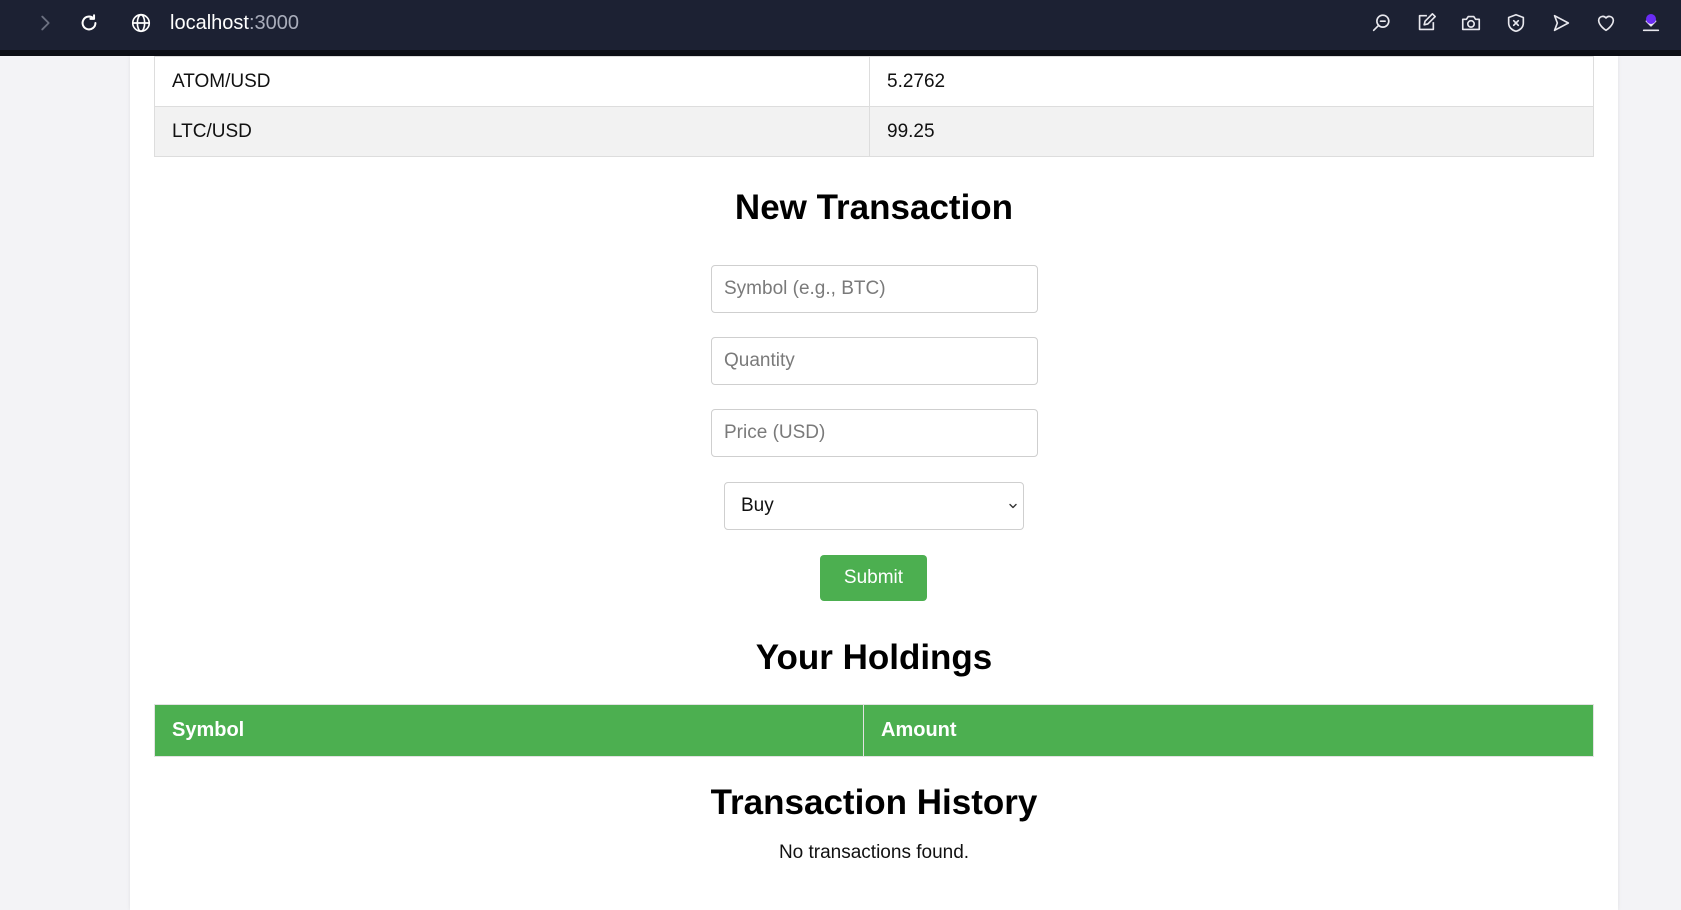  I want to click on url-port: :3000, so click(273, 23).